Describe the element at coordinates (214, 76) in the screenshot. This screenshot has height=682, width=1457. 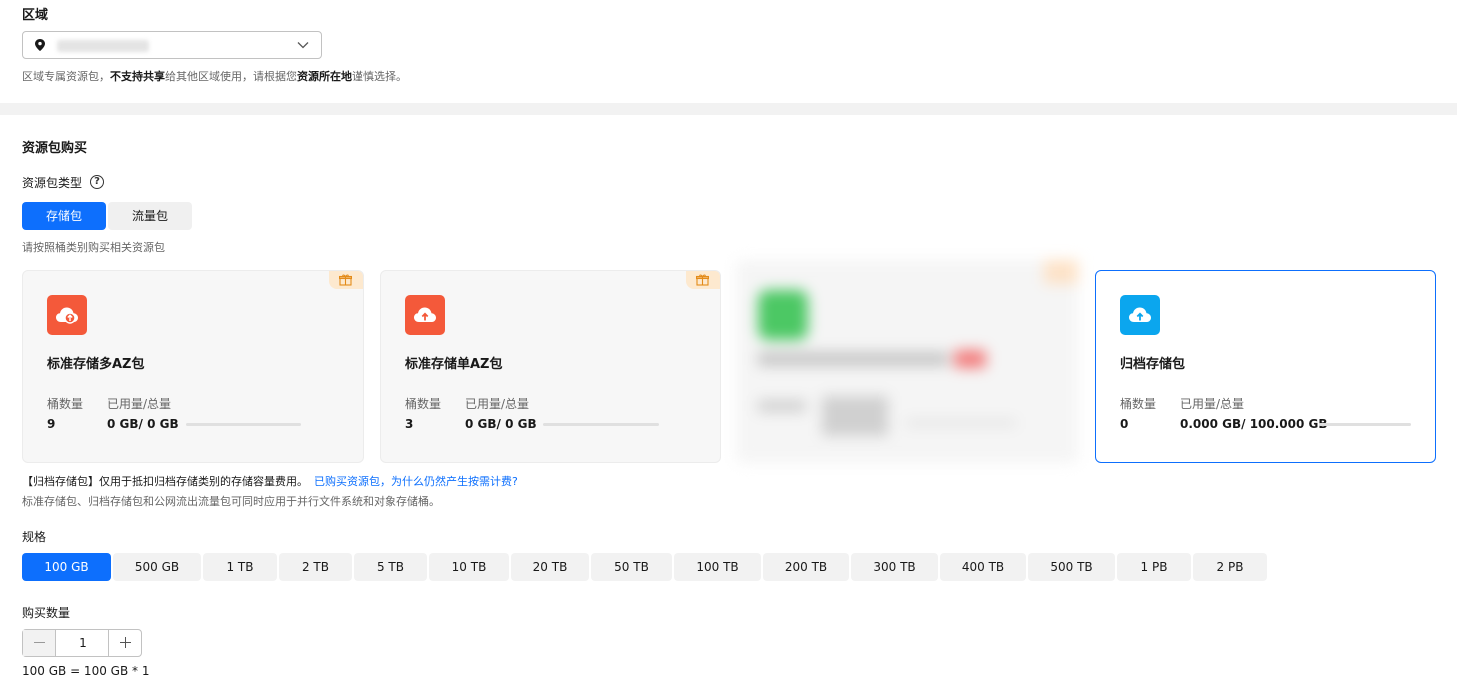
I see `region-hint: 区域专属资源包，不支持共享给其他区域使用，请根据您资源所在地谨慎选择。` at that location.